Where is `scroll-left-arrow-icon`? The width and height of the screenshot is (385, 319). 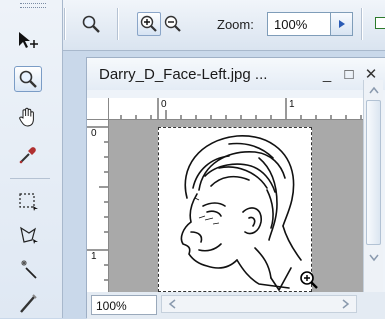
scroll-left-arrow-icon is located at coordinates (172, 304).